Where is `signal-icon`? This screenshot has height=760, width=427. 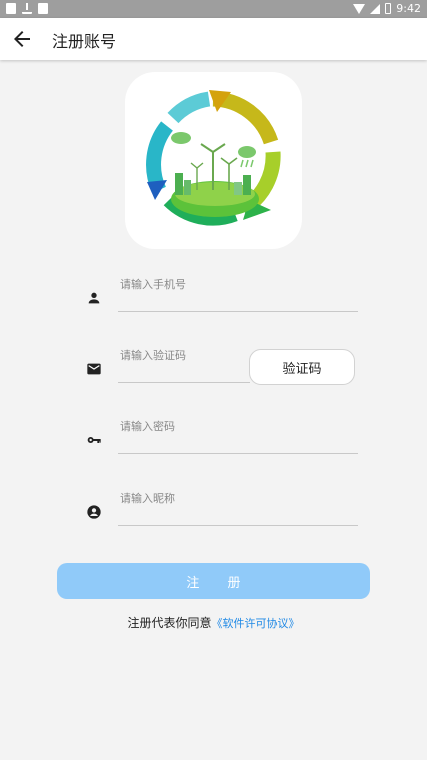 signal-icon is located at coordinates (375, 8).